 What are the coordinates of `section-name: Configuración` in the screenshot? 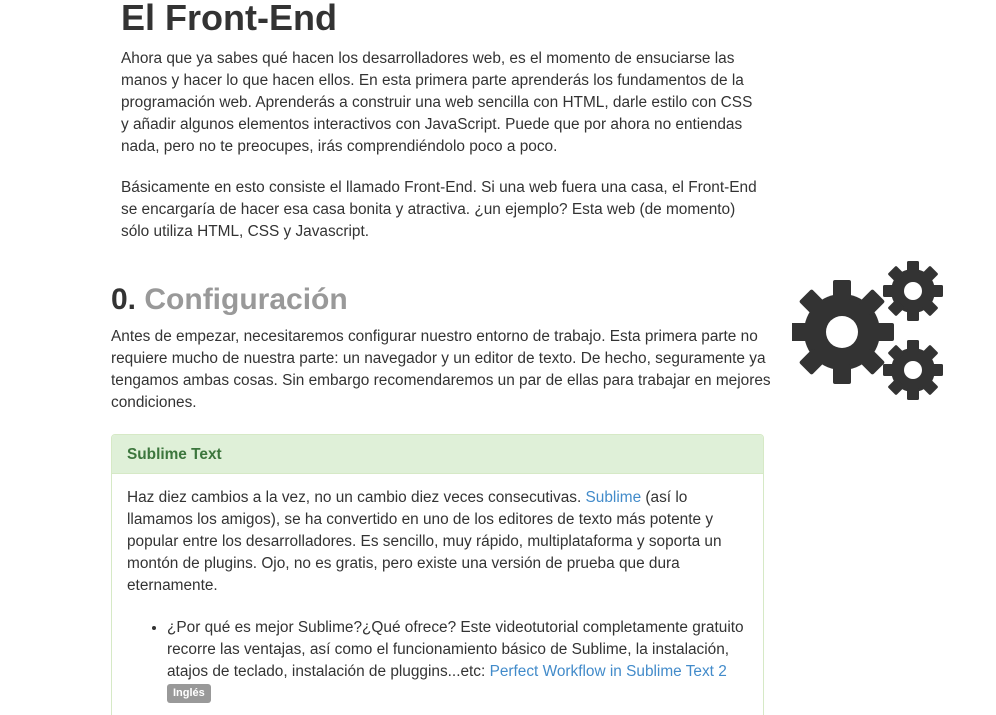 It's located at (246, 299).